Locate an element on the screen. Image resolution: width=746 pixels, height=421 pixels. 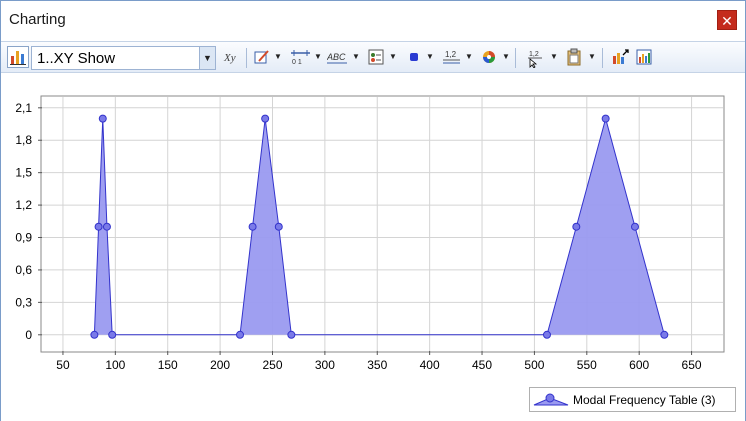
x-tick-label: 450 is located at coordinates (482, 365).